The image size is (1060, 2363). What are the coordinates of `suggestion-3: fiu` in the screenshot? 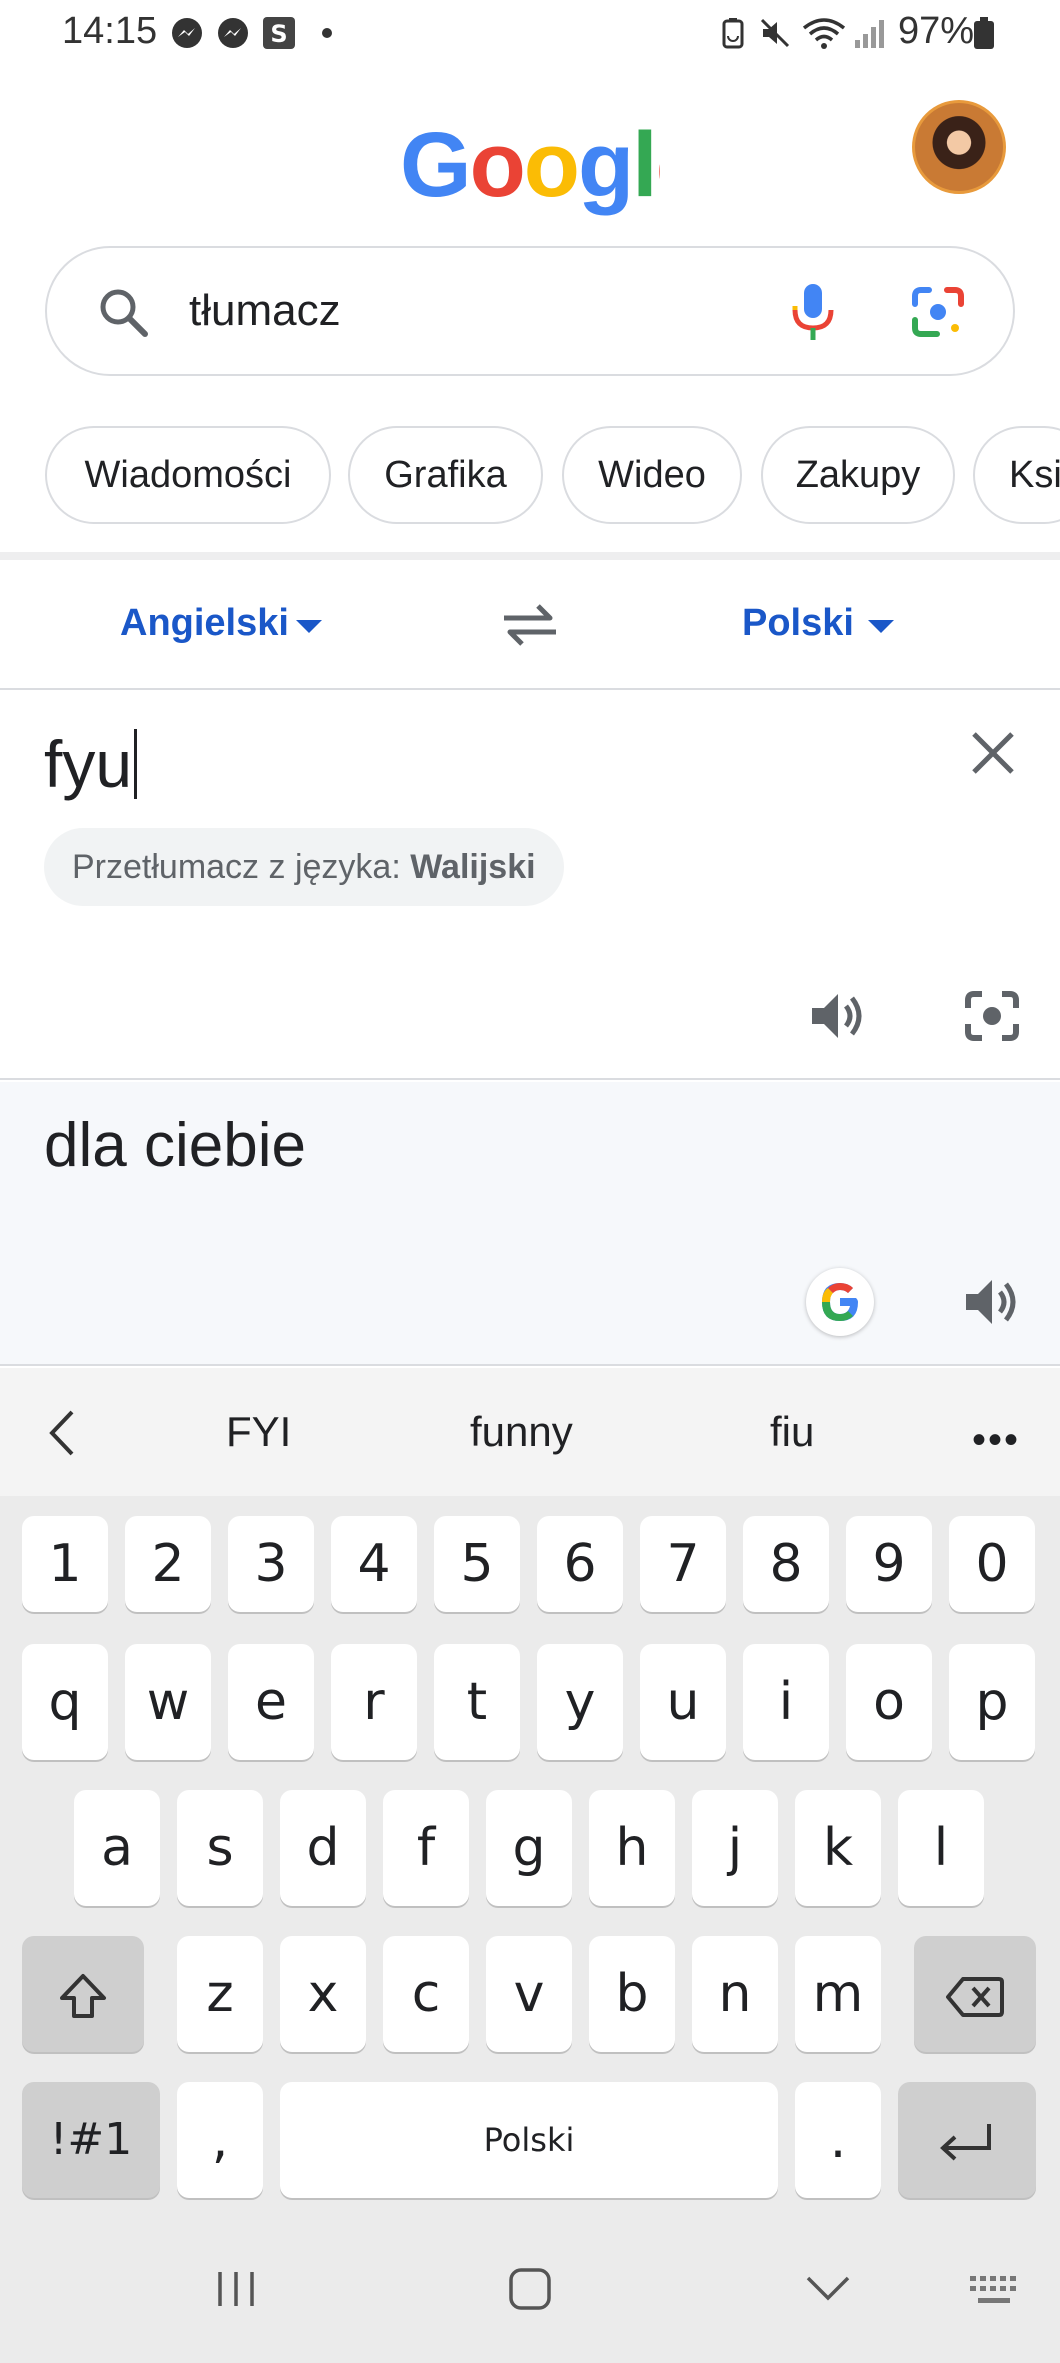 It's located at (792, 1432).